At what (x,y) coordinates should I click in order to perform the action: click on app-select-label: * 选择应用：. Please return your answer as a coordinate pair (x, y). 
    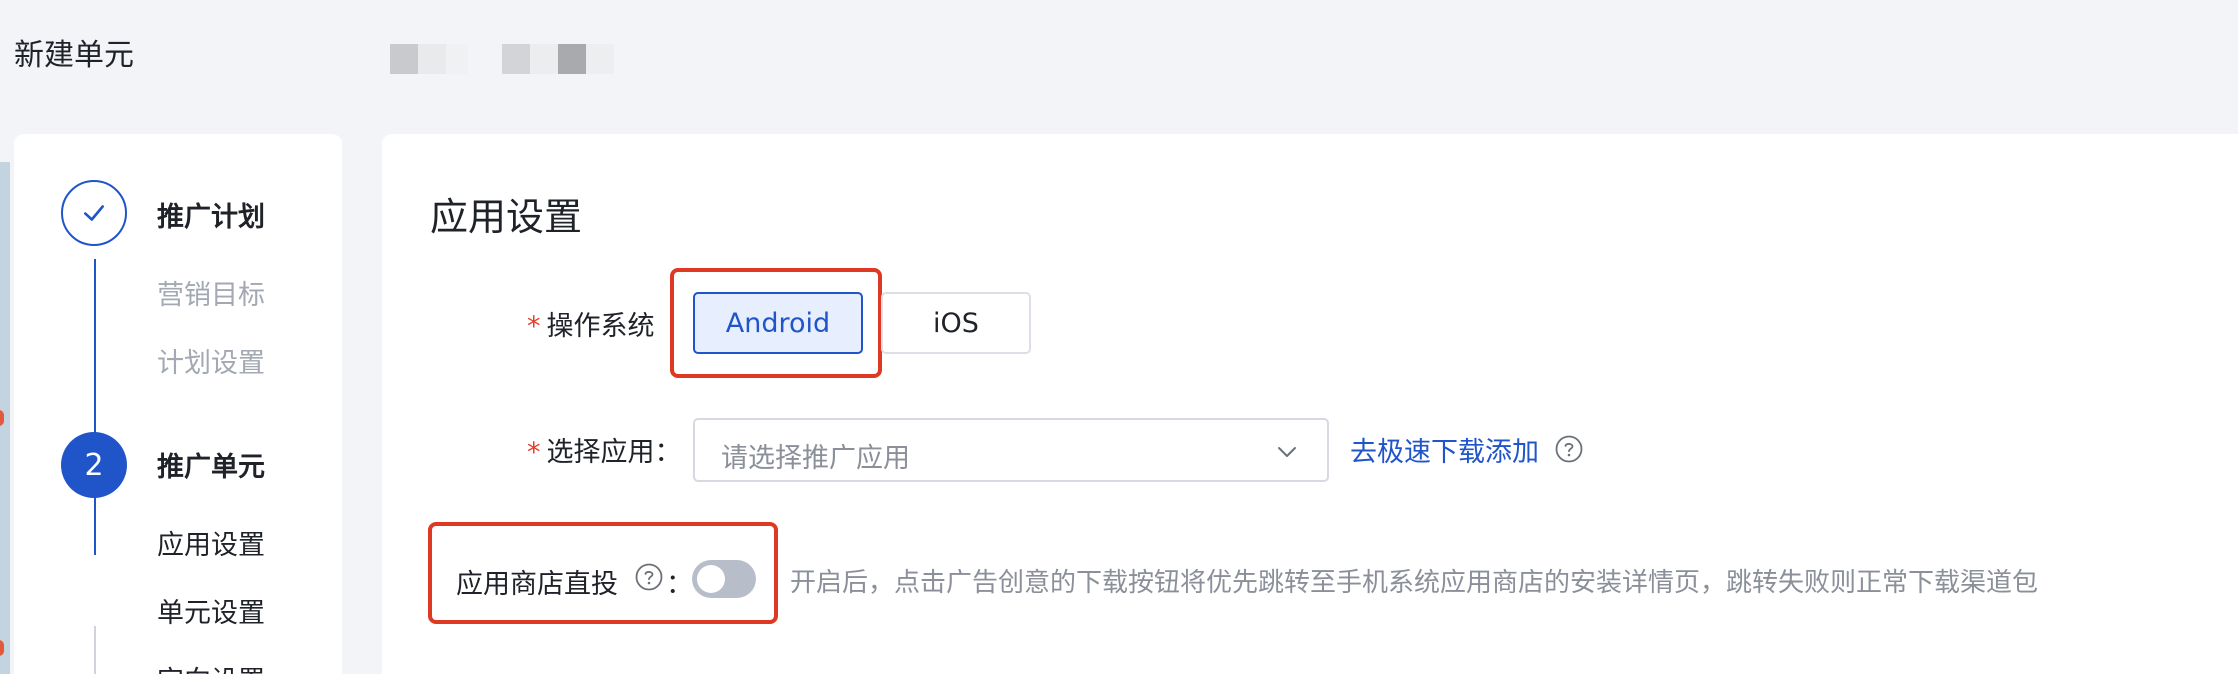
    Looking at the image, I should click on (604, 449).